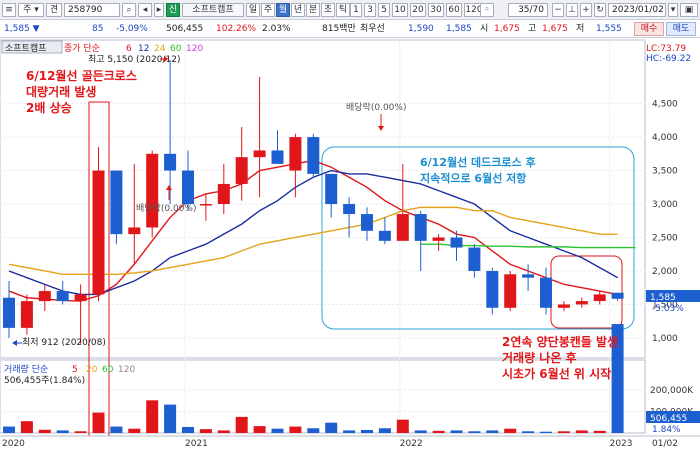 The height and width of the screenshot is (451, 700). I want to click on sell-button: 매도, so click(681, 29).